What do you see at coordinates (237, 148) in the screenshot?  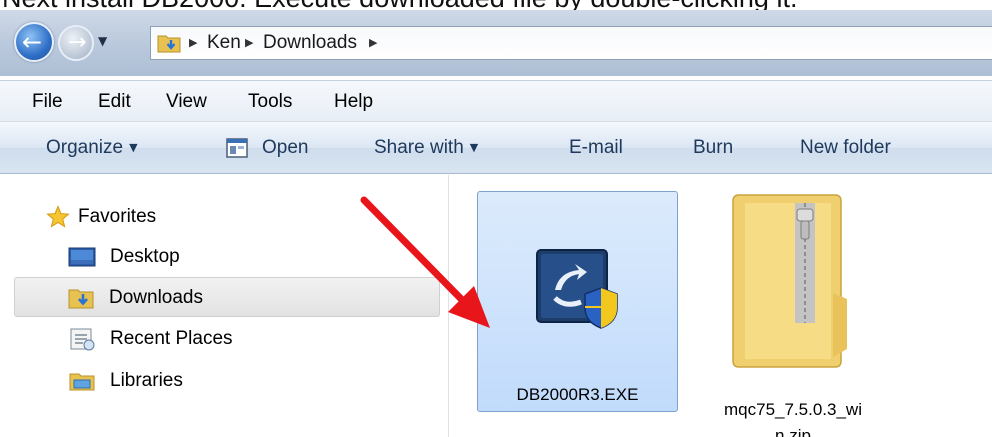 I see `open-icon` at bounding box center [237, 148].